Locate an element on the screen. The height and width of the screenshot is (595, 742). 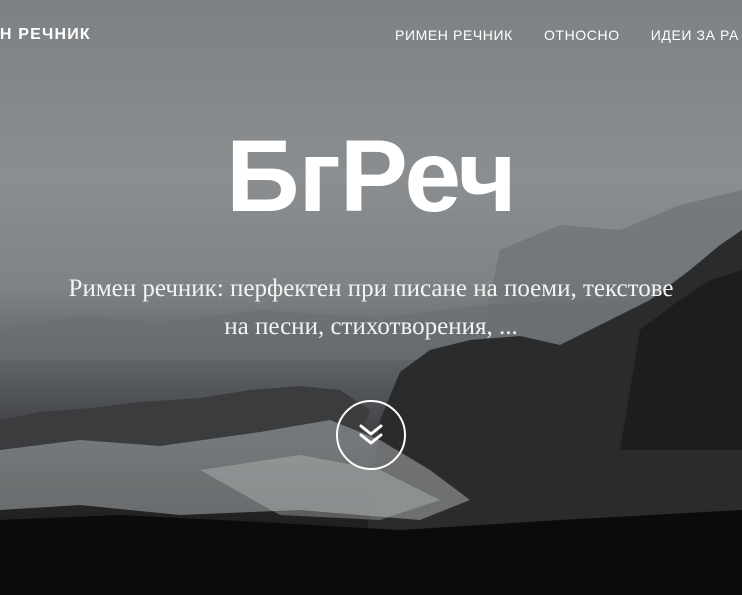
scroll-down-button is located at coordinates (371, 435).